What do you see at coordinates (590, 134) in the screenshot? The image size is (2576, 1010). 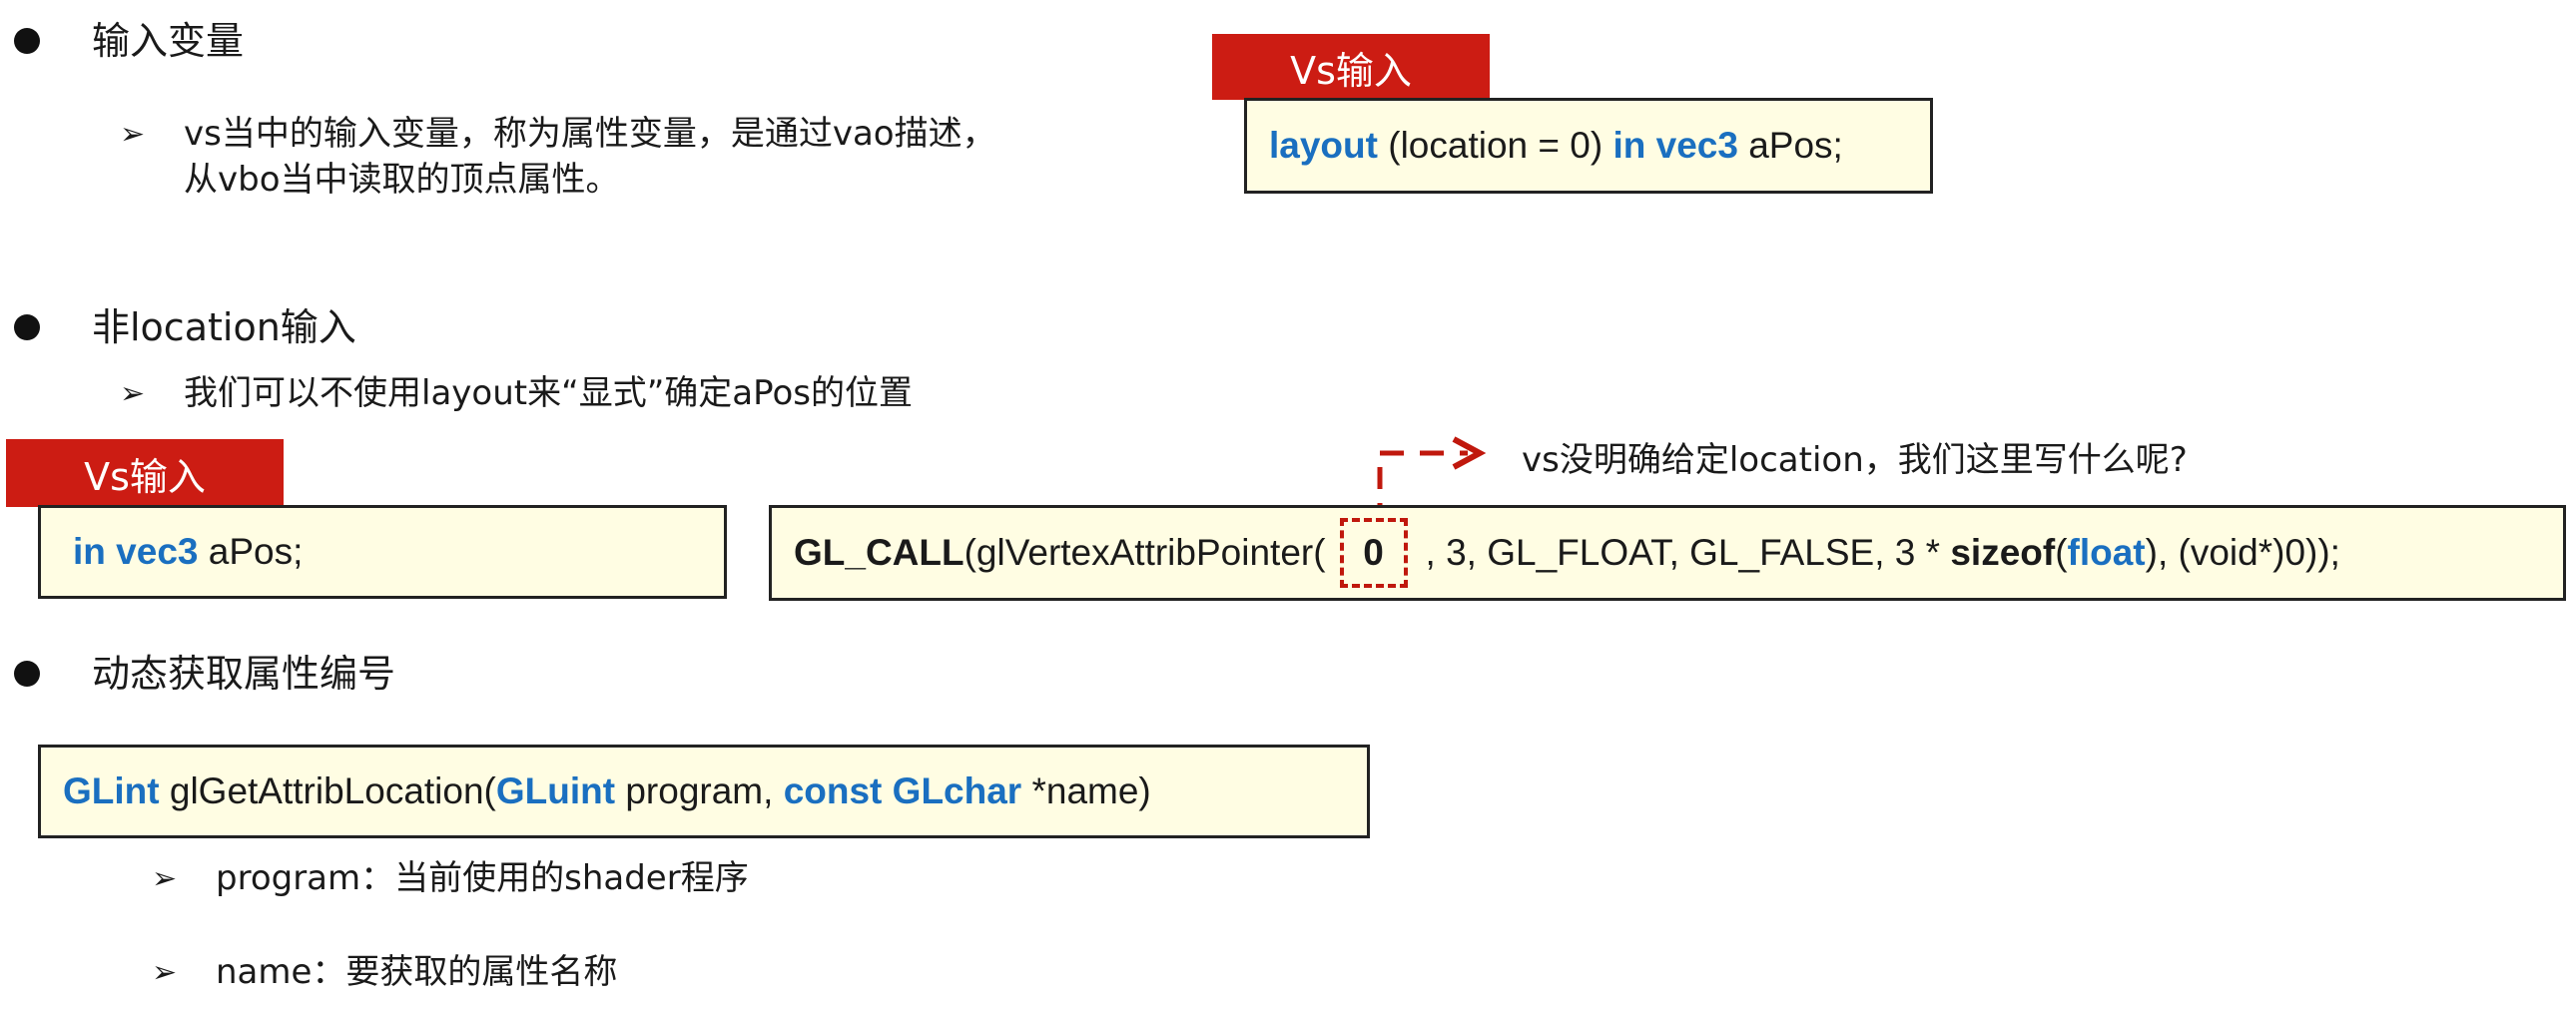 I see `sub-text-line1: vs当中的输入变量，称为属性变量，是通过vao描述，` at bounding box center [590, 134].